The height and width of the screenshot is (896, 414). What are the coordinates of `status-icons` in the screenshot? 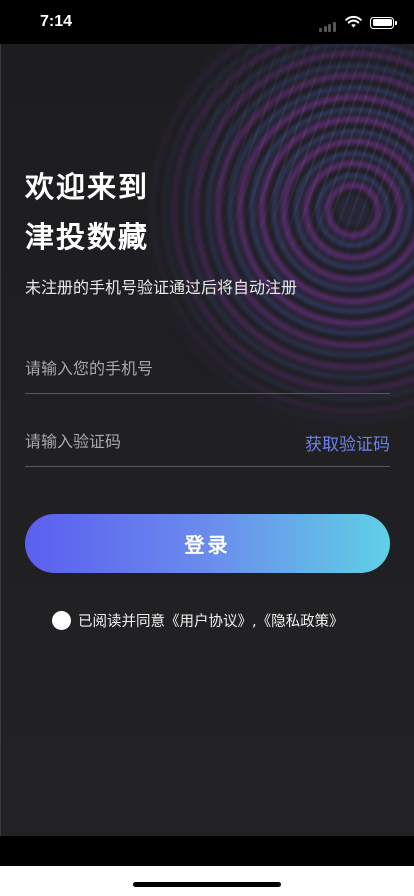 It's located at (358, 22).